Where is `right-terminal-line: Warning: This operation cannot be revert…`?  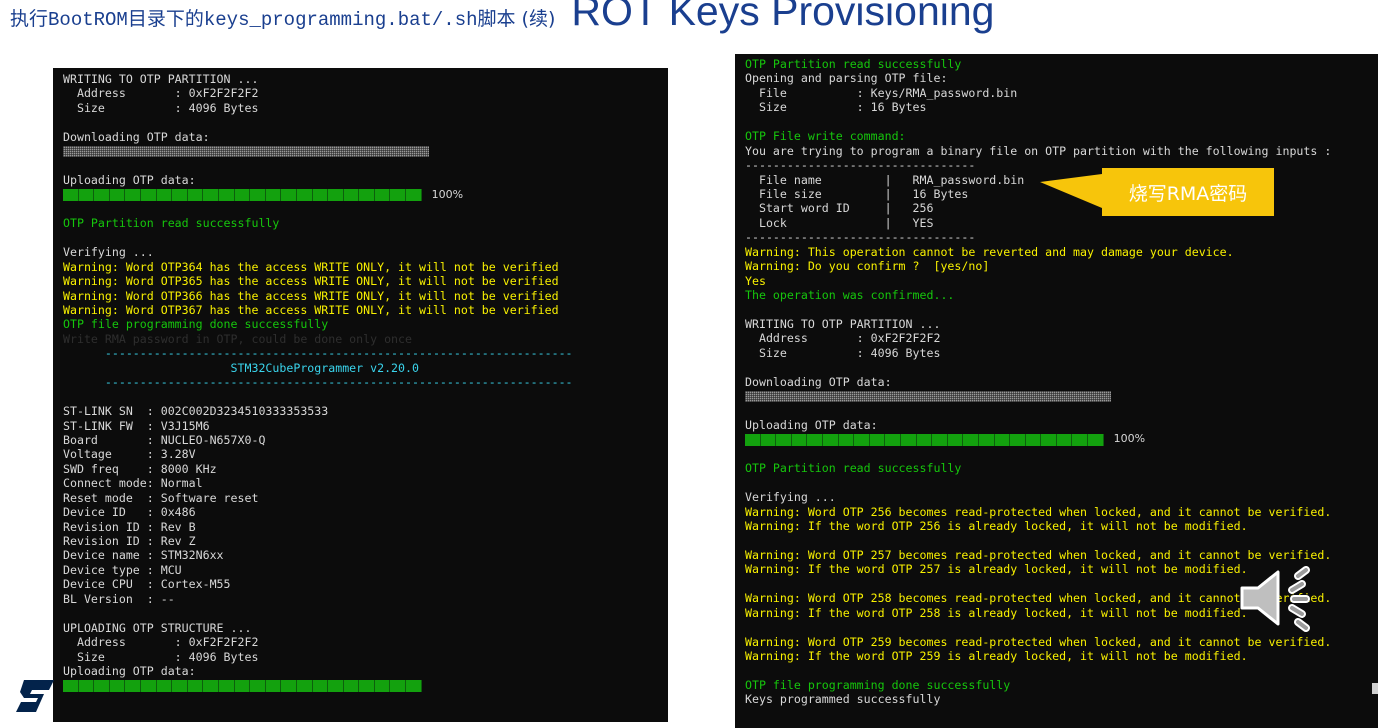
right-terminal-line: Warning: This operation cannot be revert… is located at coordinates (989, 251).